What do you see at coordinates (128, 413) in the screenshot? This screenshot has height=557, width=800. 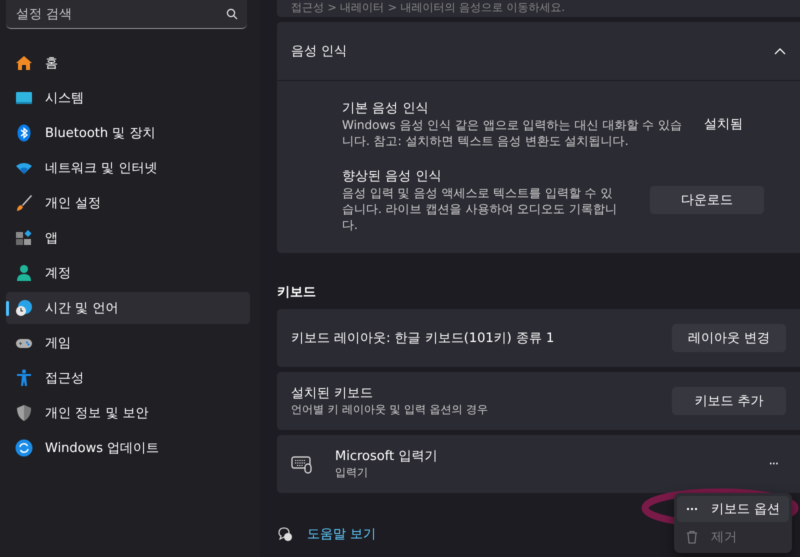 I see `sidebar-item: 개인 정보 및 보안` at bounding box center [128, 413].